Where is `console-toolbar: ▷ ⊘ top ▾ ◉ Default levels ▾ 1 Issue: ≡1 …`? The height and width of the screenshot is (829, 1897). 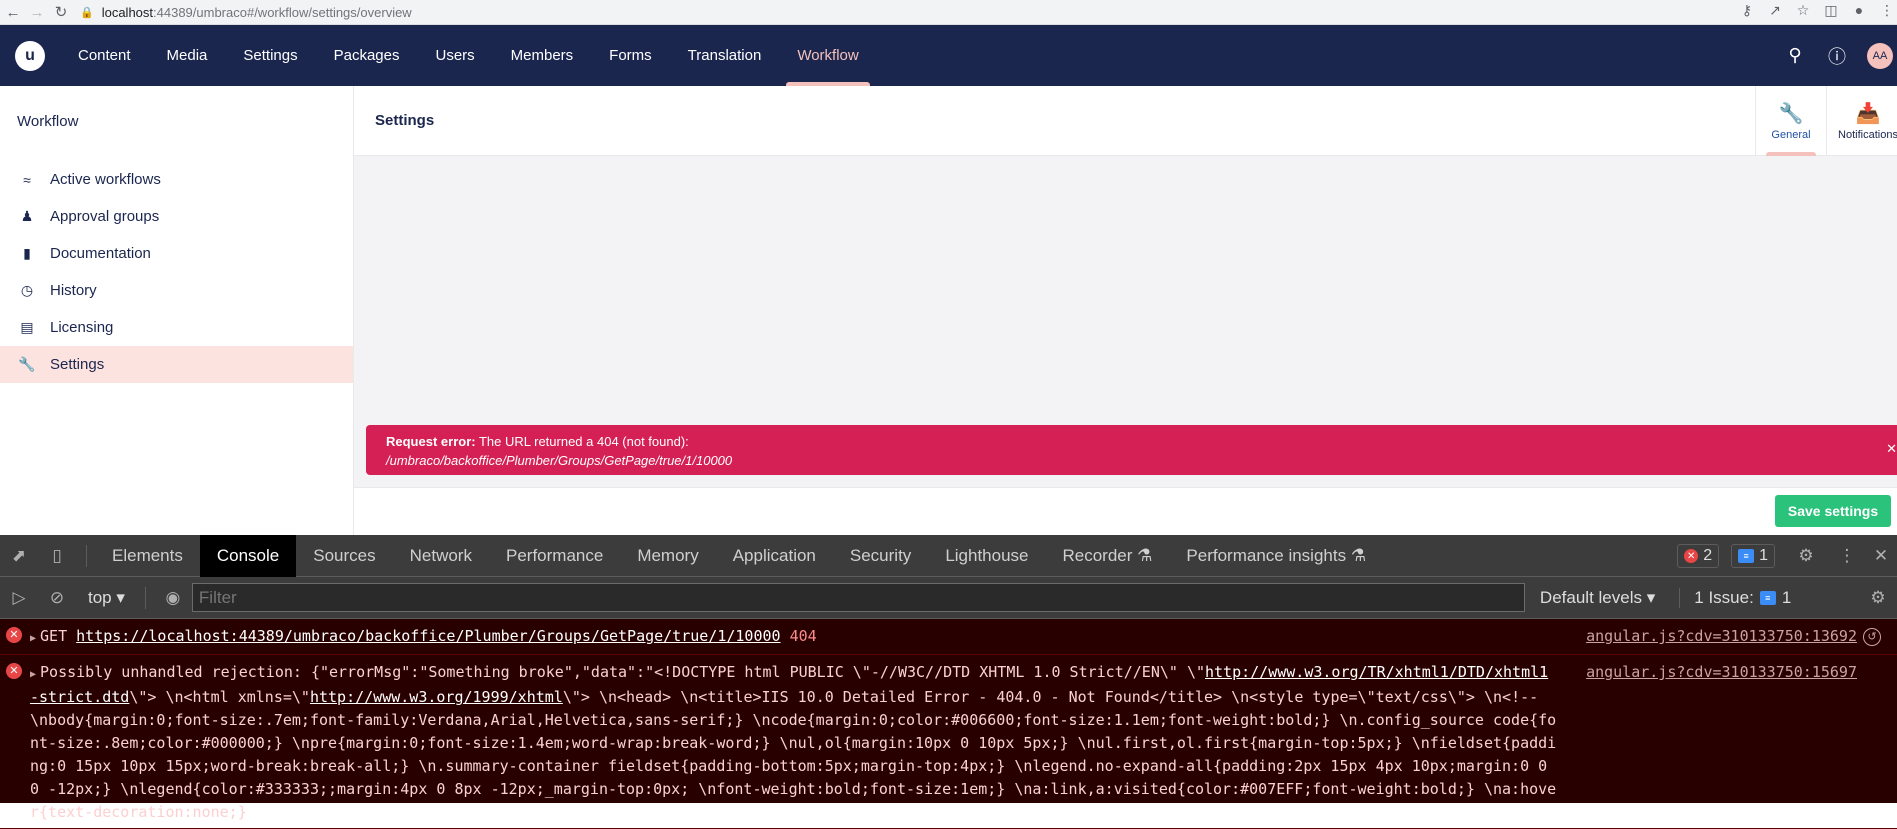 console-toolbar: ▷ ⊘ top ▾ ◉ Default levels ▾ 1 Issue: ≡1 … is located at coordinates (948, 598).